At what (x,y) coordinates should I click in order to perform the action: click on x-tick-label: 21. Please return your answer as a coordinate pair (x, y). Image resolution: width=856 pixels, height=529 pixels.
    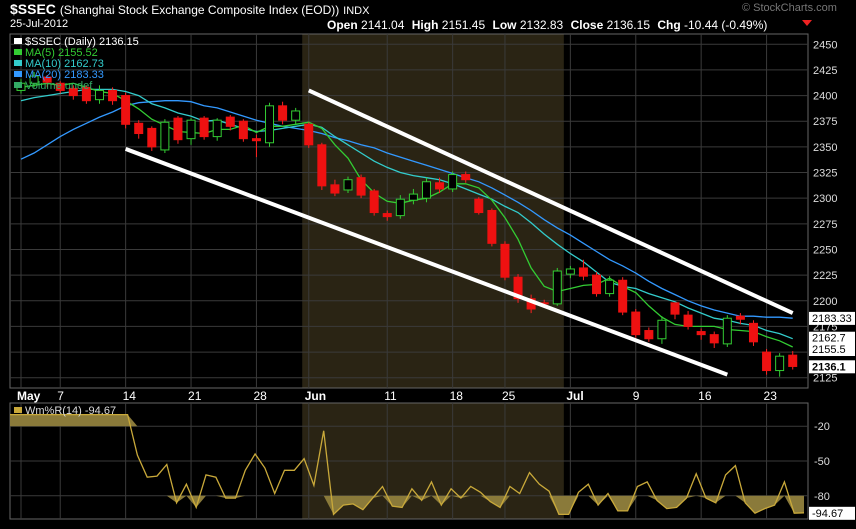
    Looking at the image, I should click on (195, 396).